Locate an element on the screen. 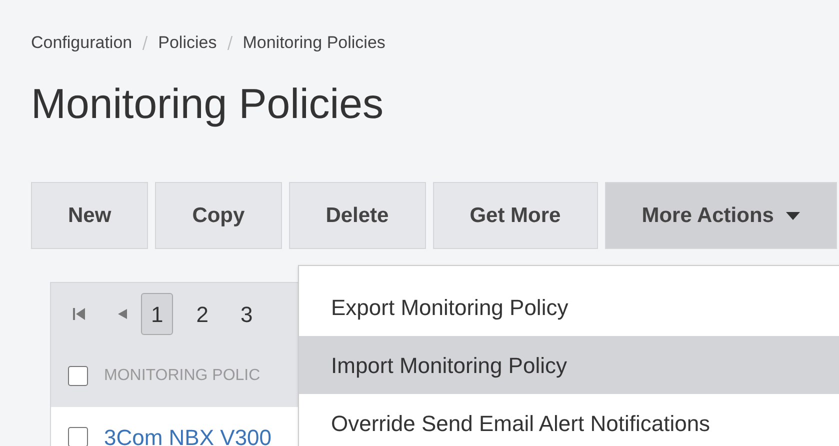  menu-item: Export Monitoring Policy is located at coordinates (569, 307).